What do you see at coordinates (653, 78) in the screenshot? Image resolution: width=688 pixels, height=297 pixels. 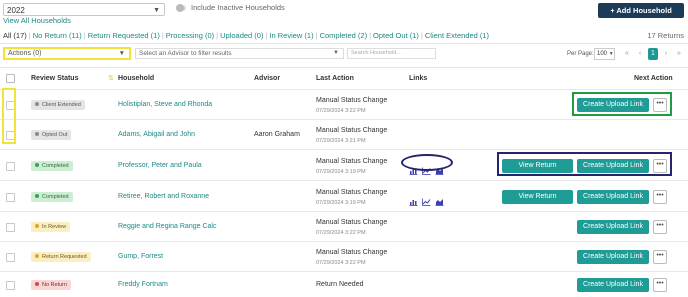 I see `header-next-action: Next Action` at bounding box center [653, 78].